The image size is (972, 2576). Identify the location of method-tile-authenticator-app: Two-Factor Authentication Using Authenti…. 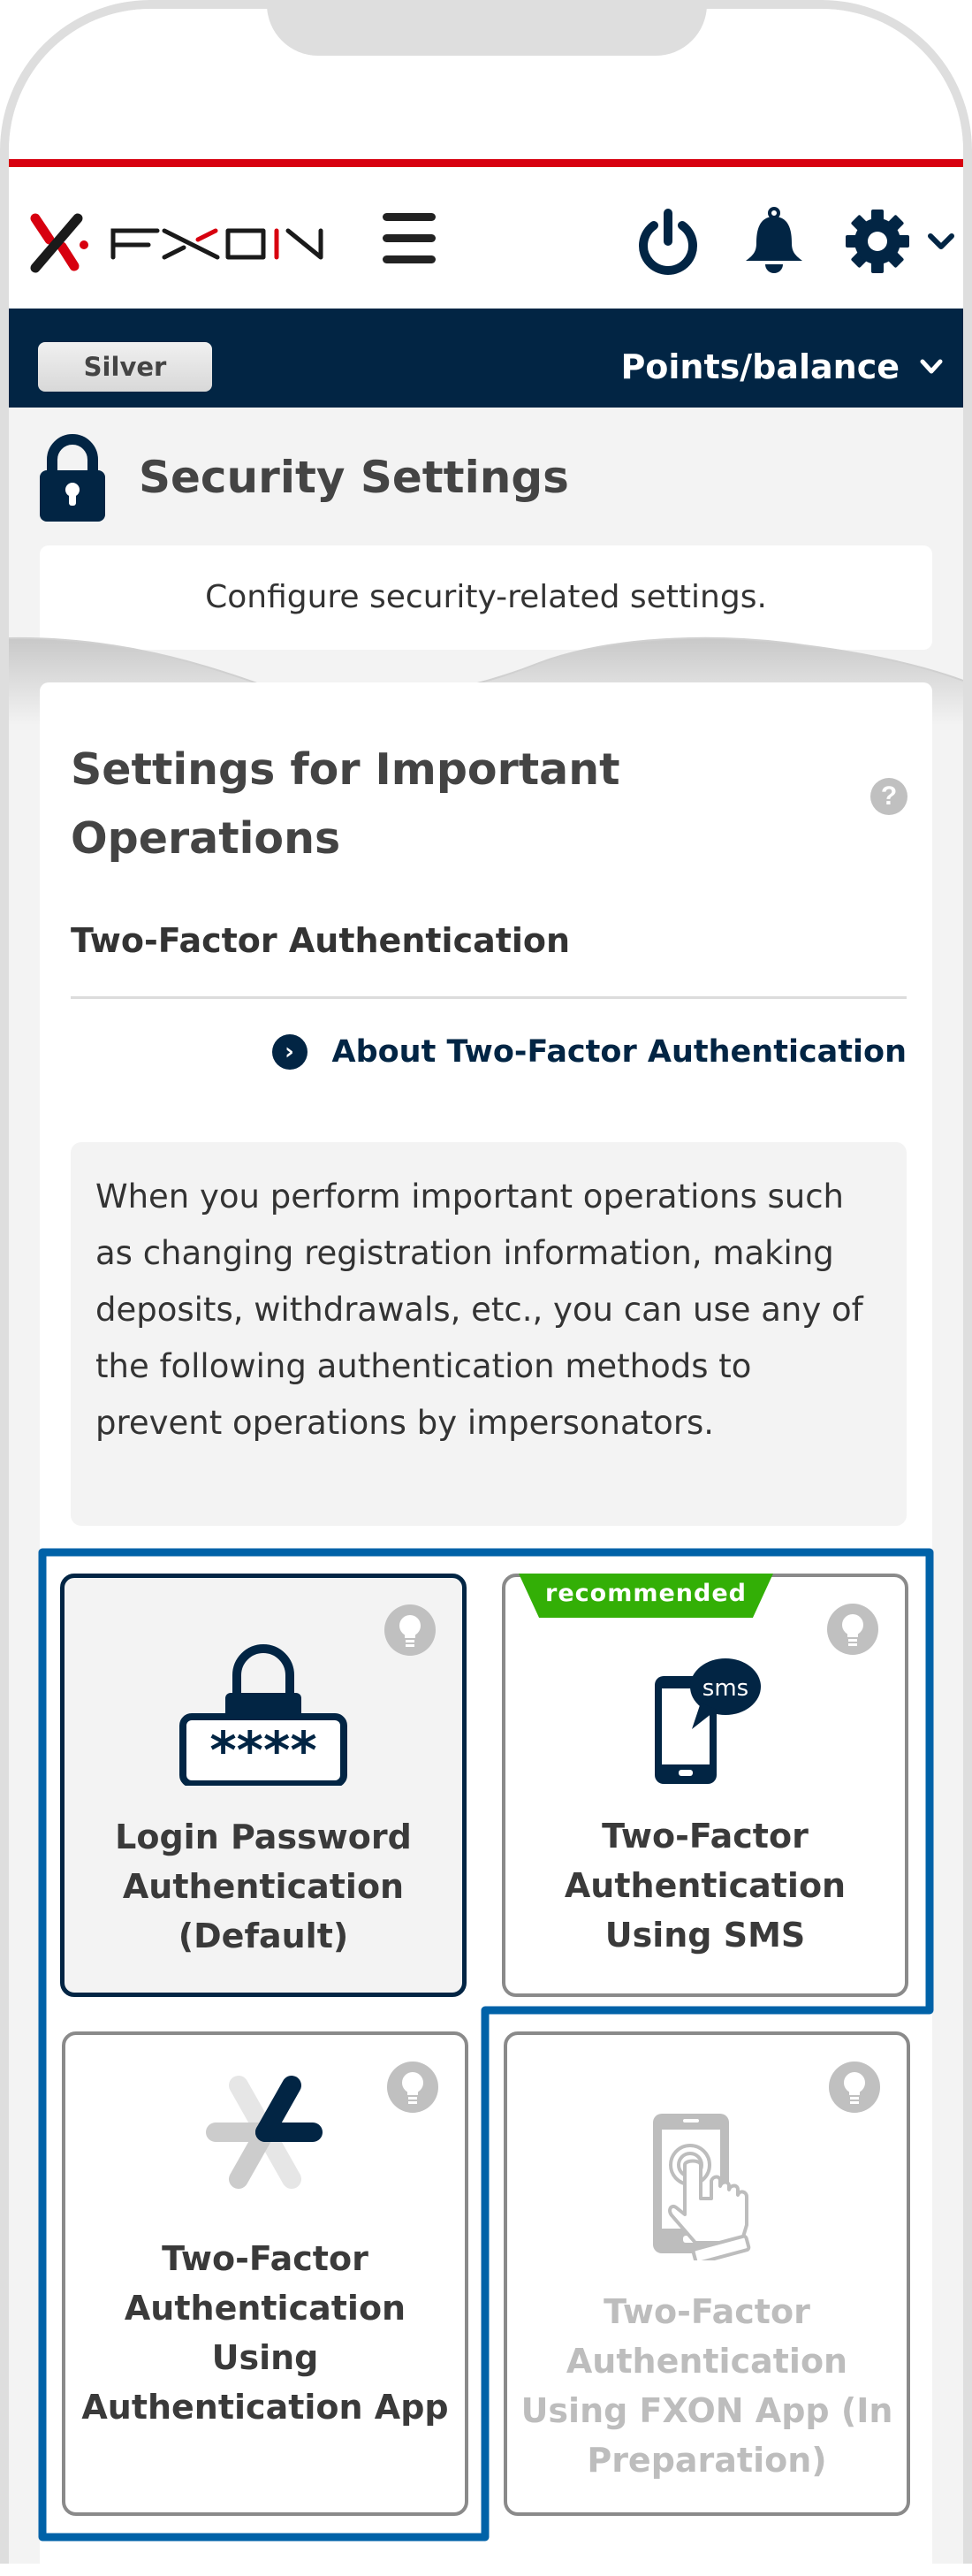
(265, 2273).